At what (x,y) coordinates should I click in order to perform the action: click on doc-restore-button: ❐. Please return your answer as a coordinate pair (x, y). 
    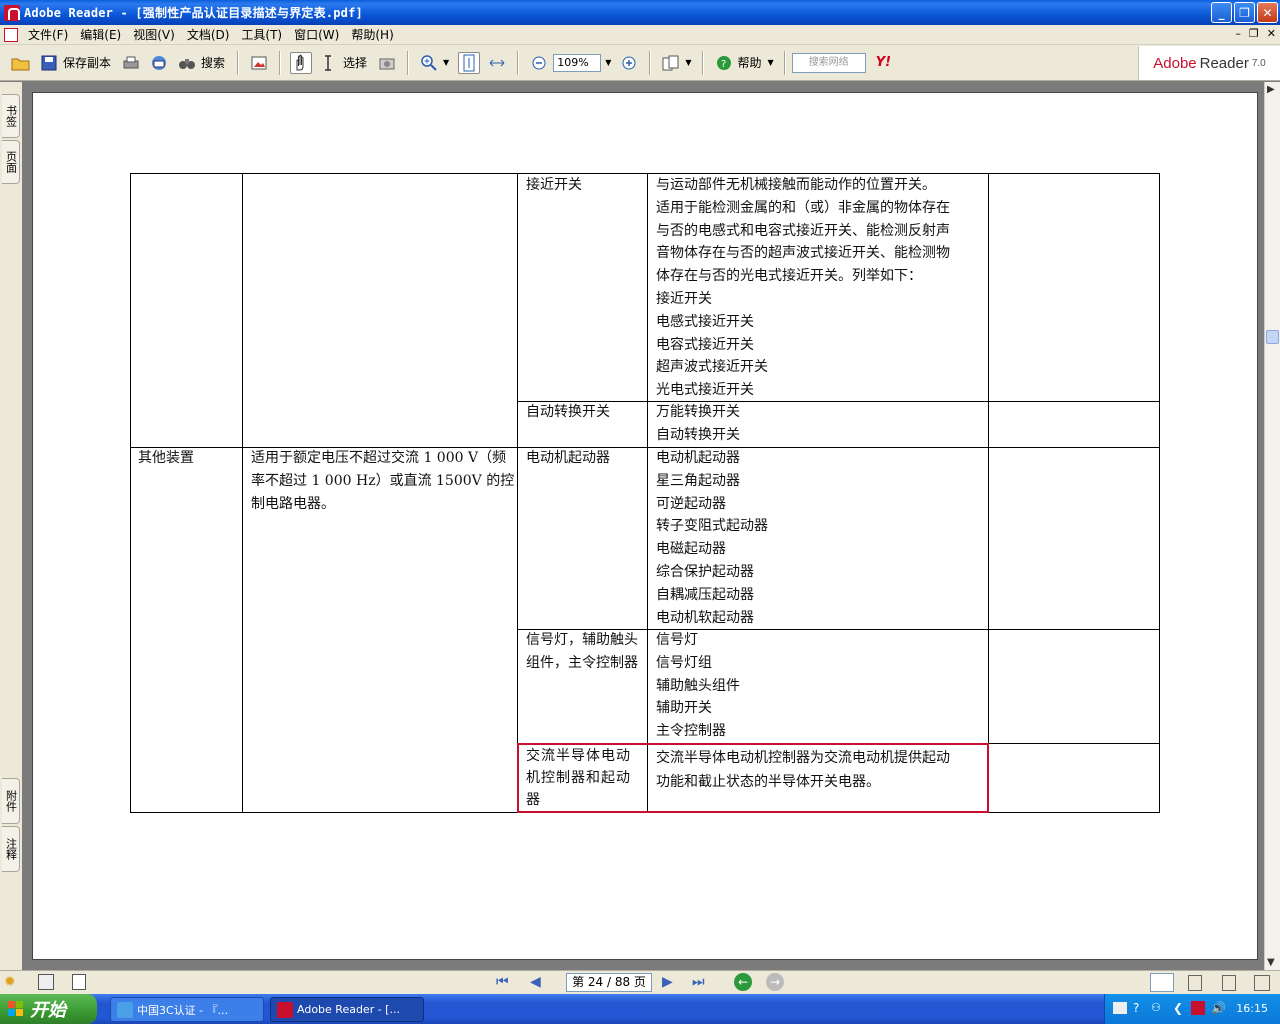
    Looking at the image, I should click on (1254, 33).